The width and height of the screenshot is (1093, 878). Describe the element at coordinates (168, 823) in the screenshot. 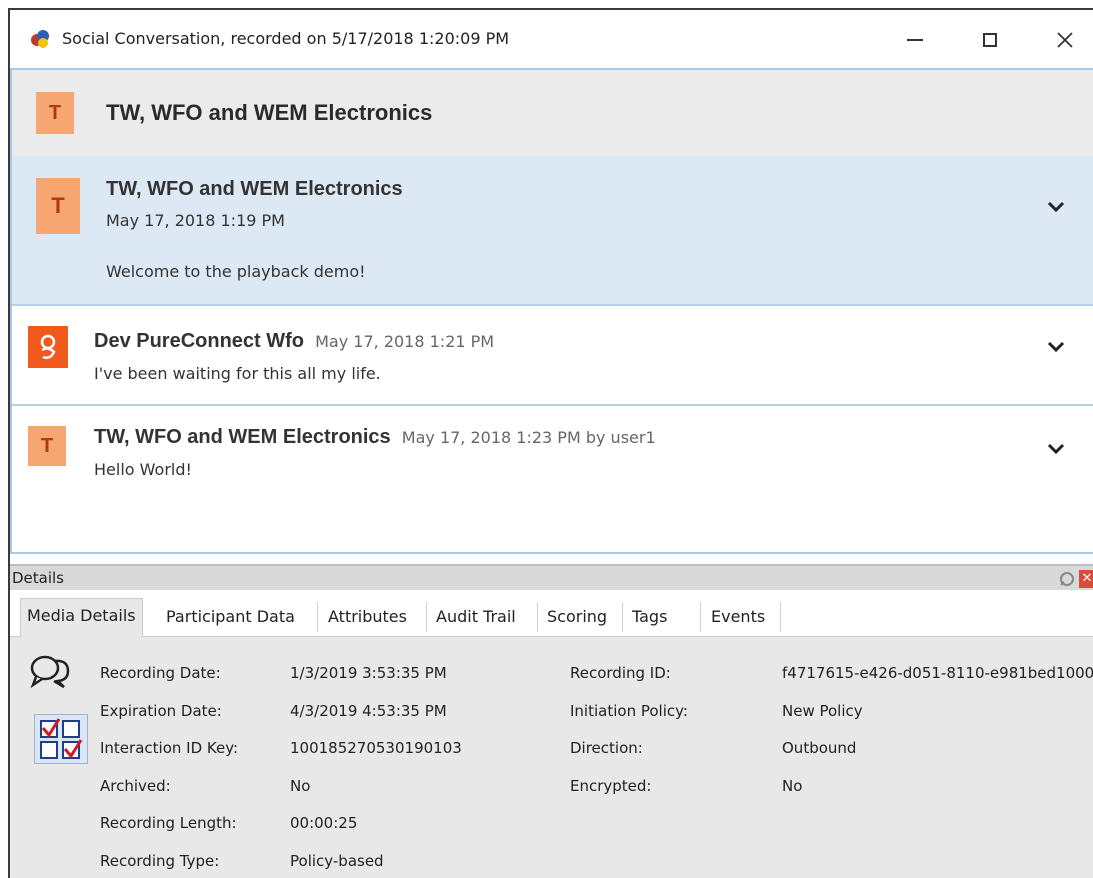

I see `recording-length-label: Recording Length:` at that location.